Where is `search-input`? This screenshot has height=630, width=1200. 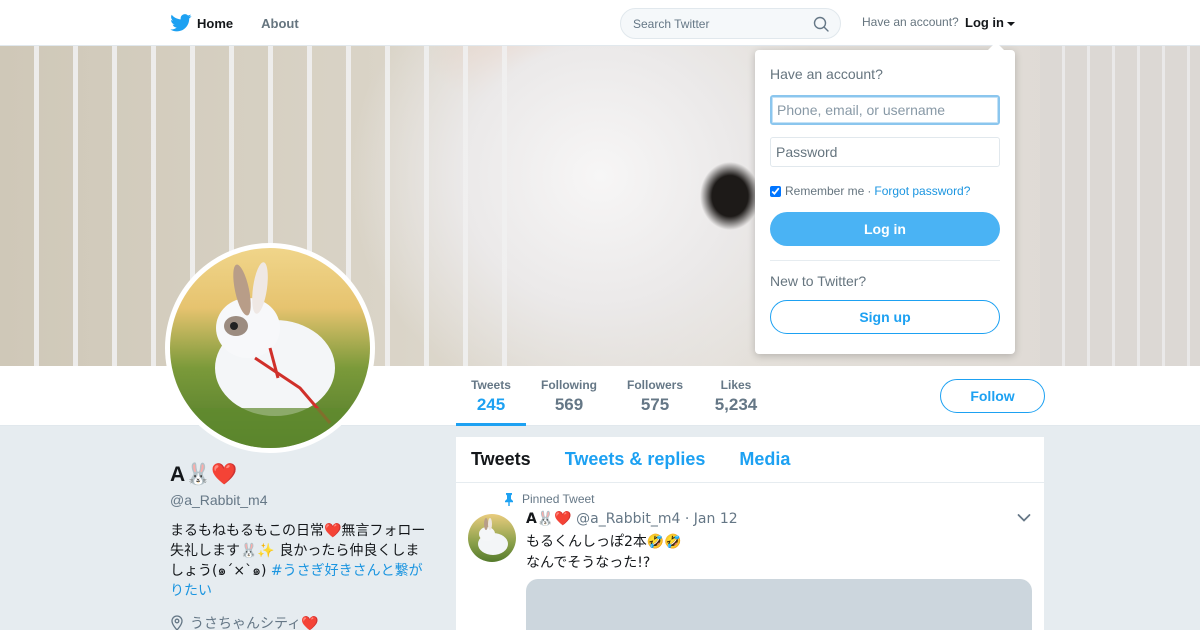 search-input is located at coordinates (711, 23).